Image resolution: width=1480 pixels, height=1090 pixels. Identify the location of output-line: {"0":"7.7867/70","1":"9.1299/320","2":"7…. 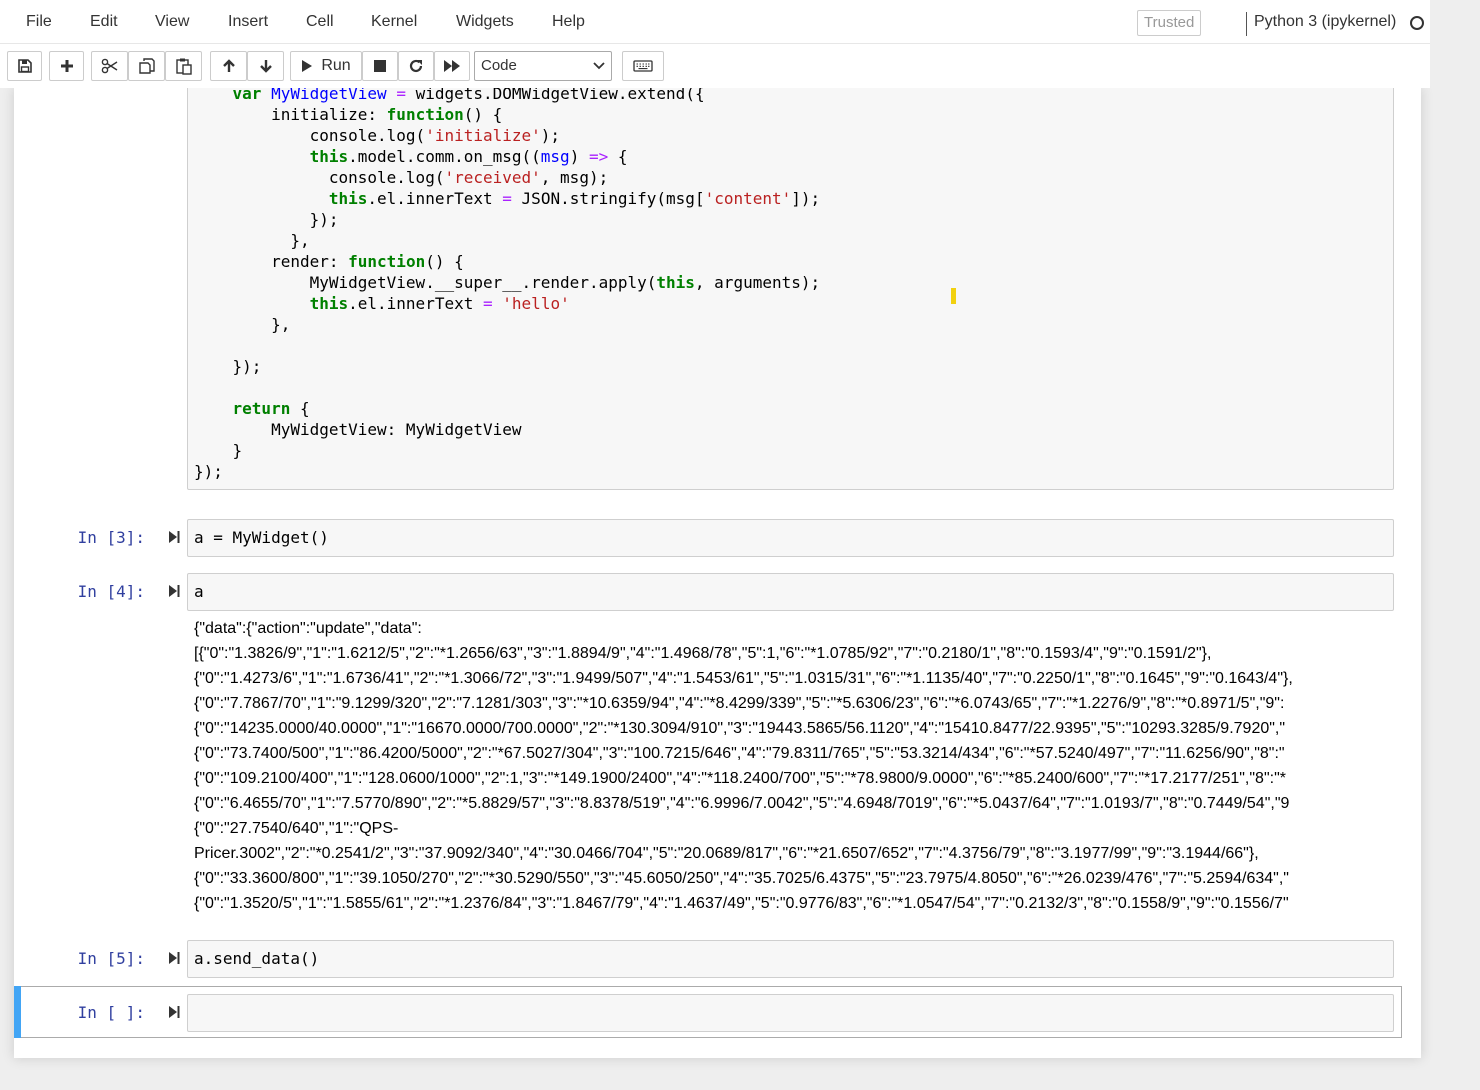
(739, 703).